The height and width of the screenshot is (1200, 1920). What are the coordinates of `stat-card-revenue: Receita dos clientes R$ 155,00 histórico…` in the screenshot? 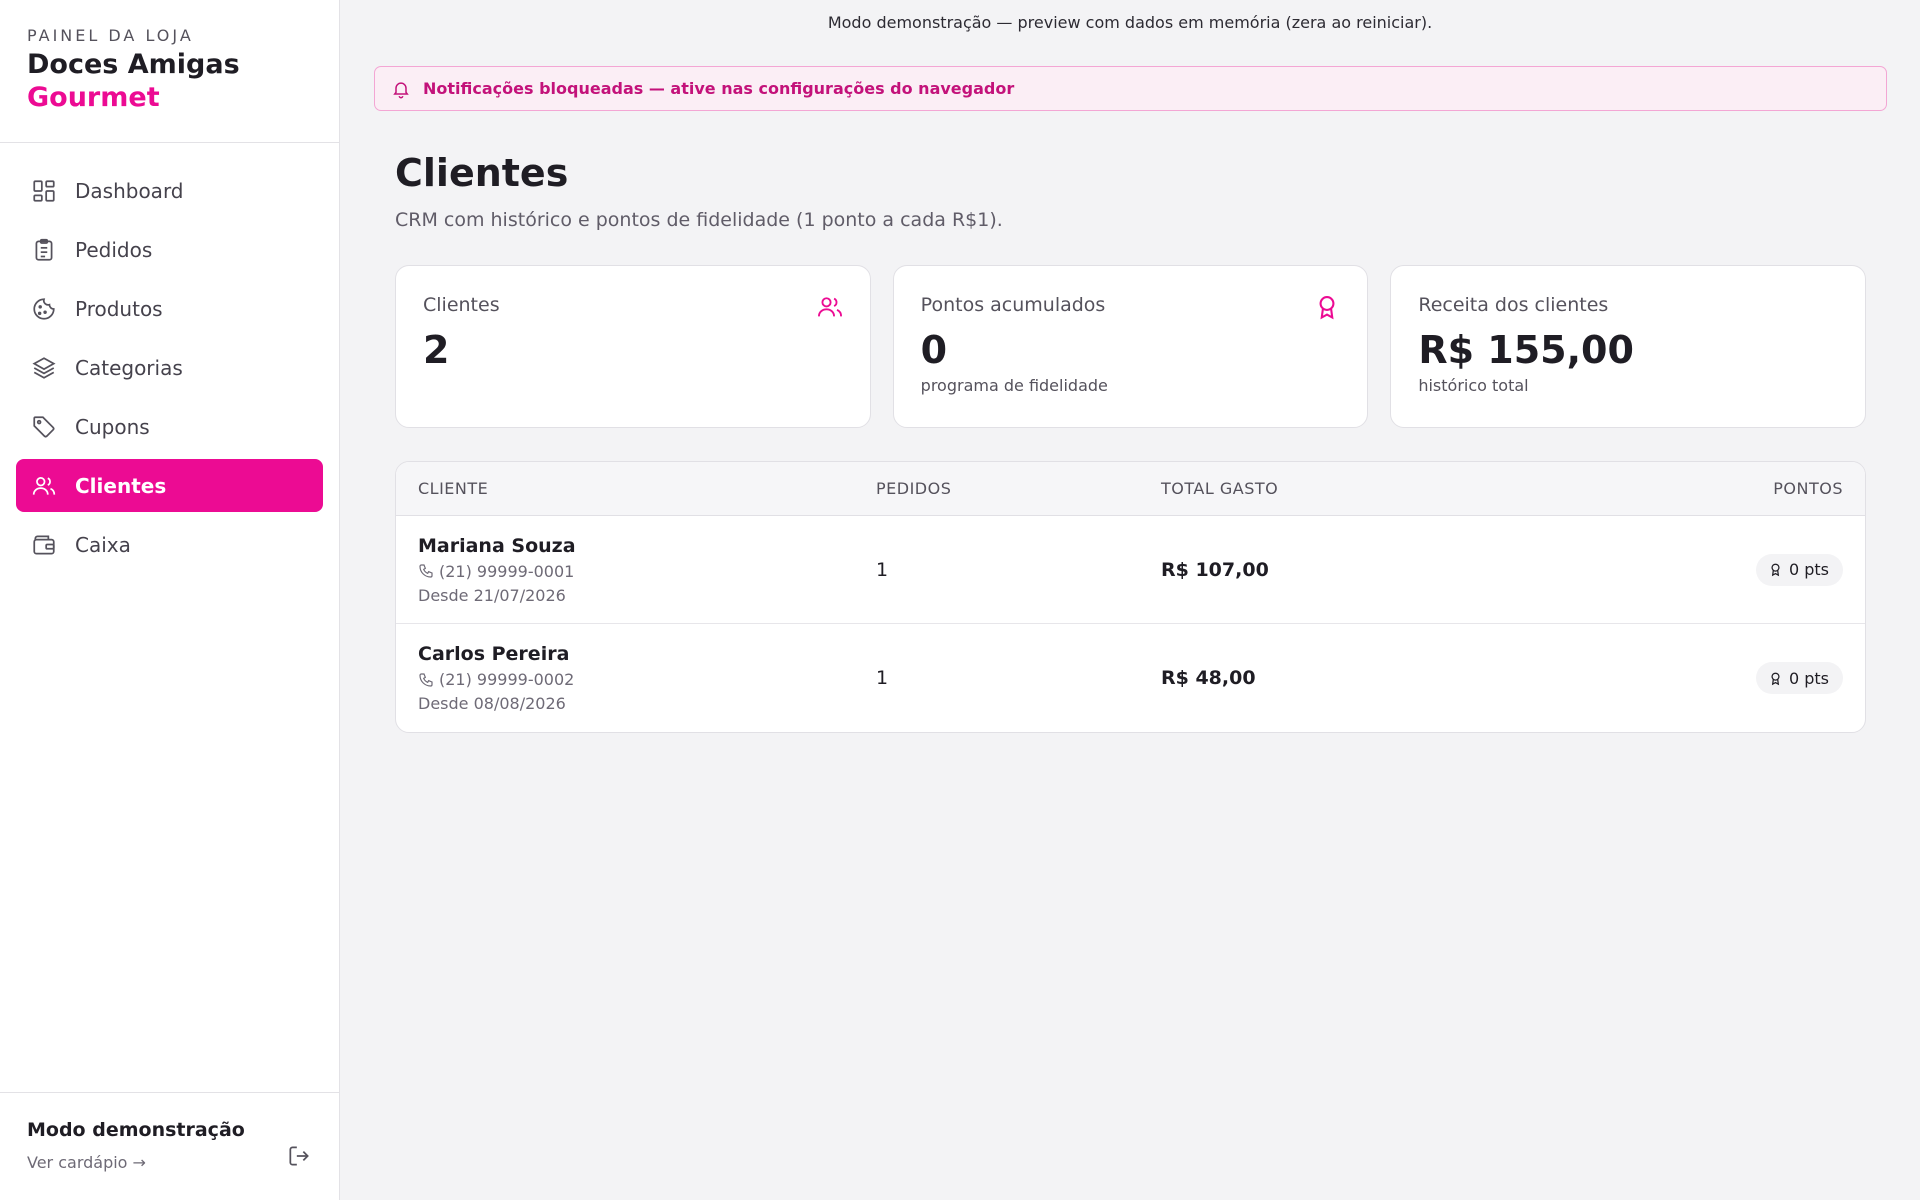 It's located at (1628, 346).